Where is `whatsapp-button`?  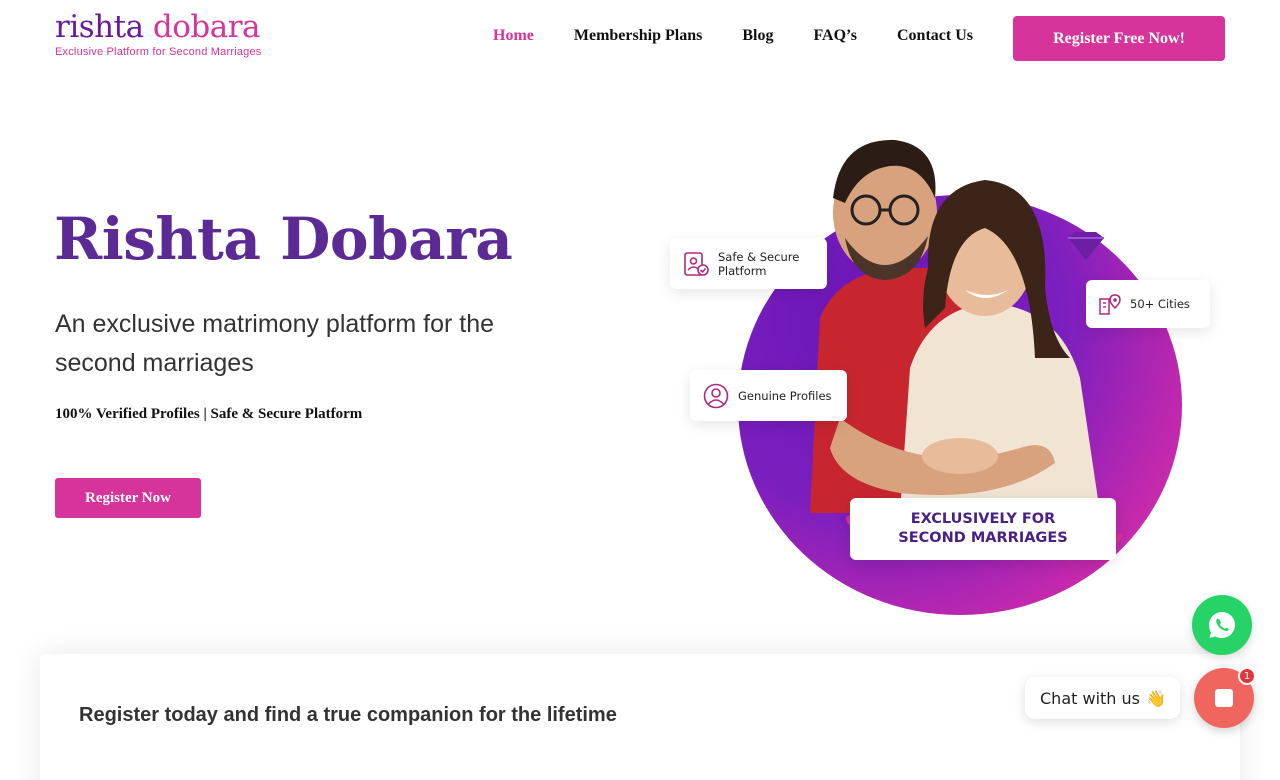
whatsapp-button is located at coordinates (1222, 625).